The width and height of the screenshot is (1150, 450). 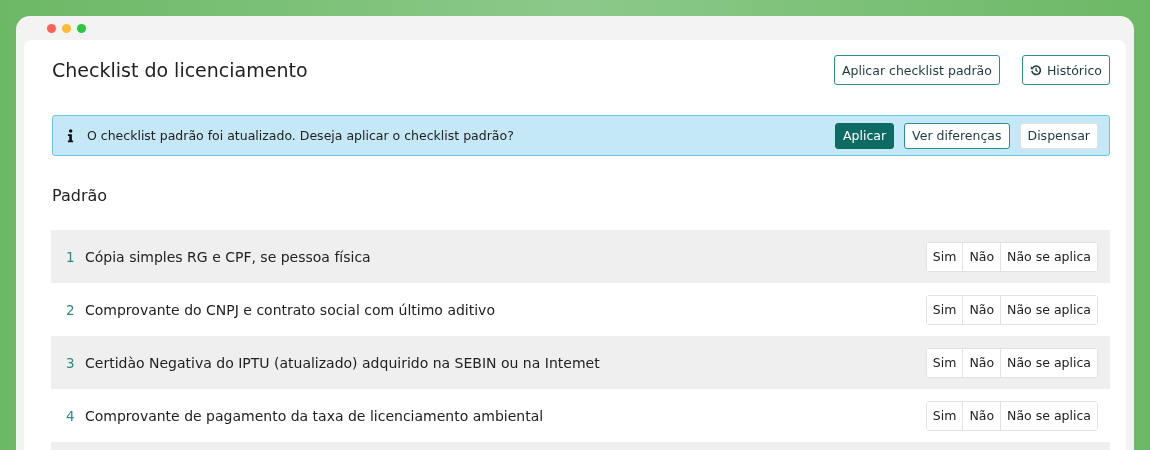 I want to click on close-dot, so click(x=51, y=28).